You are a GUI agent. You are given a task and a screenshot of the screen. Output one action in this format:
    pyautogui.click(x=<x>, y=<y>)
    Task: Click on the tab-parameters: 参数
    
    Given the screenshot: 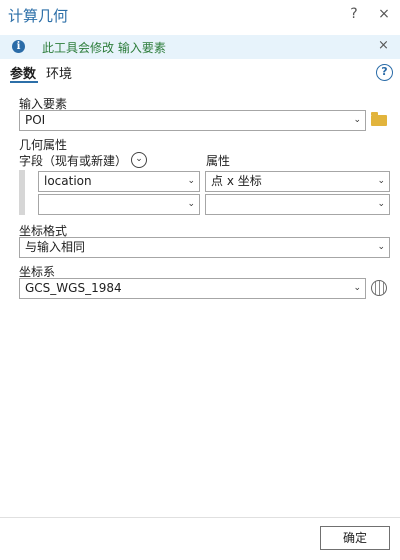 What is the action you would take?
    pyautogui.click(x=23, y=72)
    